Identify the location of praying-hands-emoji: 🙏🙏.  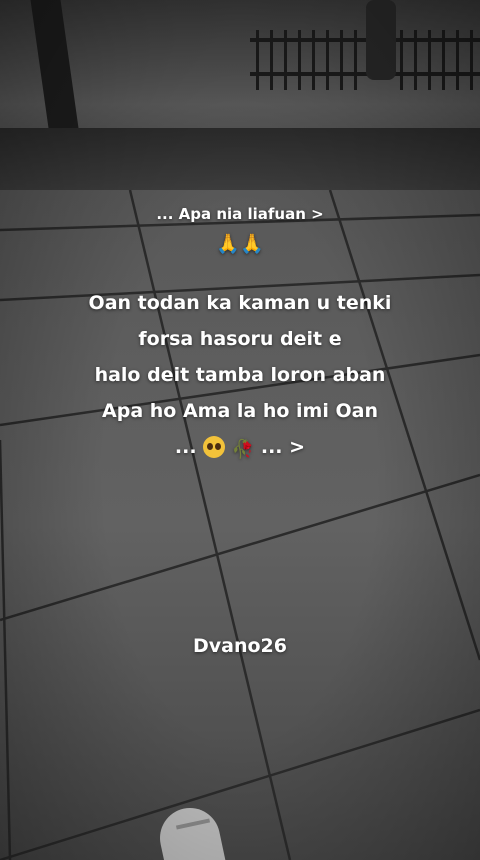
(240, 244).